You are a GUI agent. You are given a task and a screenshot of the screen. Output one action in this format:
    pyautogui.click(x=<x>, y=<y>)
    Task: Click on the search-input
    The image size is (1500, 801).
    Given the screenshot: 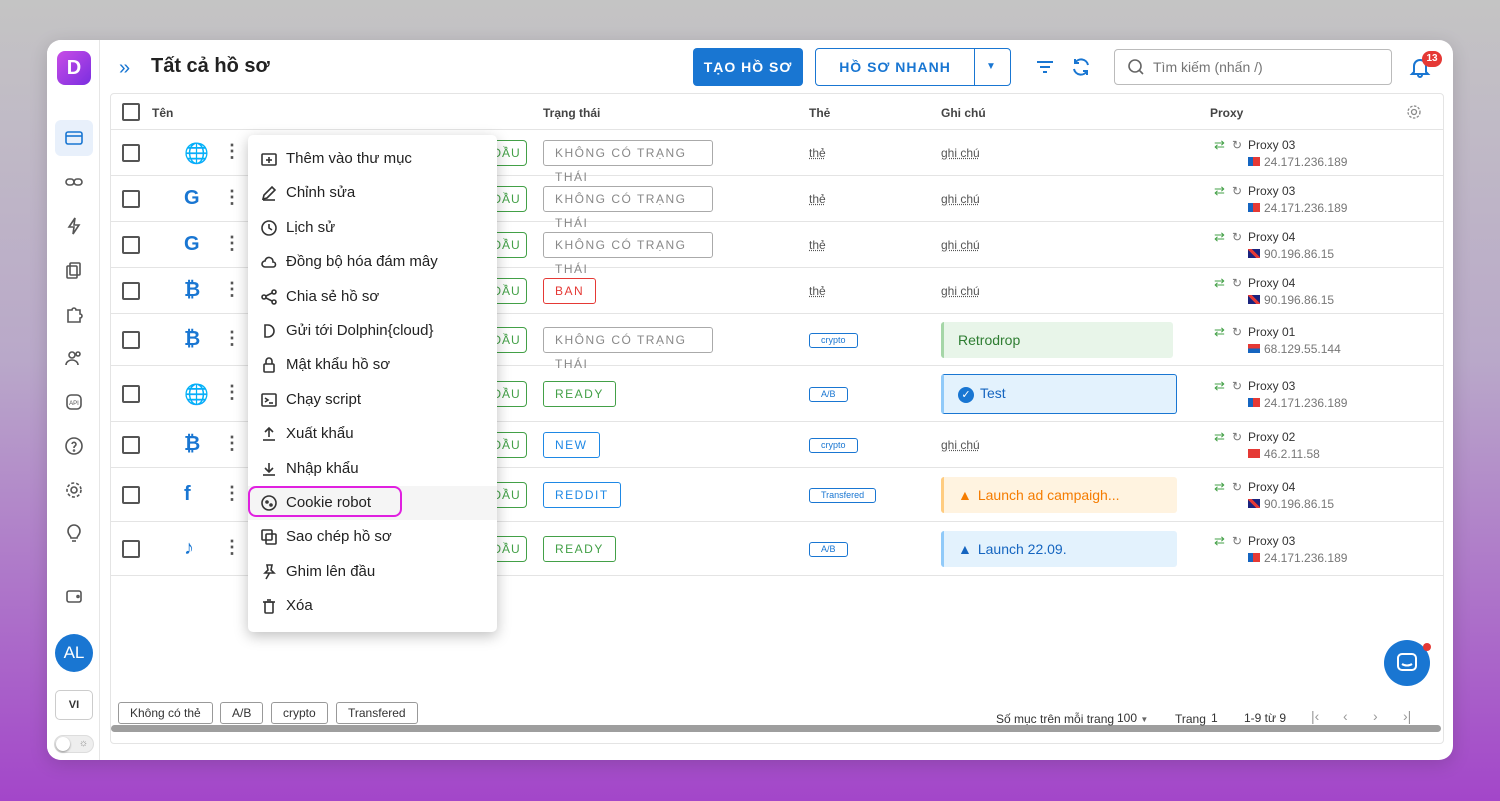 What is the action you would take?
    pyautogui.click(x=1268, y=67)
    